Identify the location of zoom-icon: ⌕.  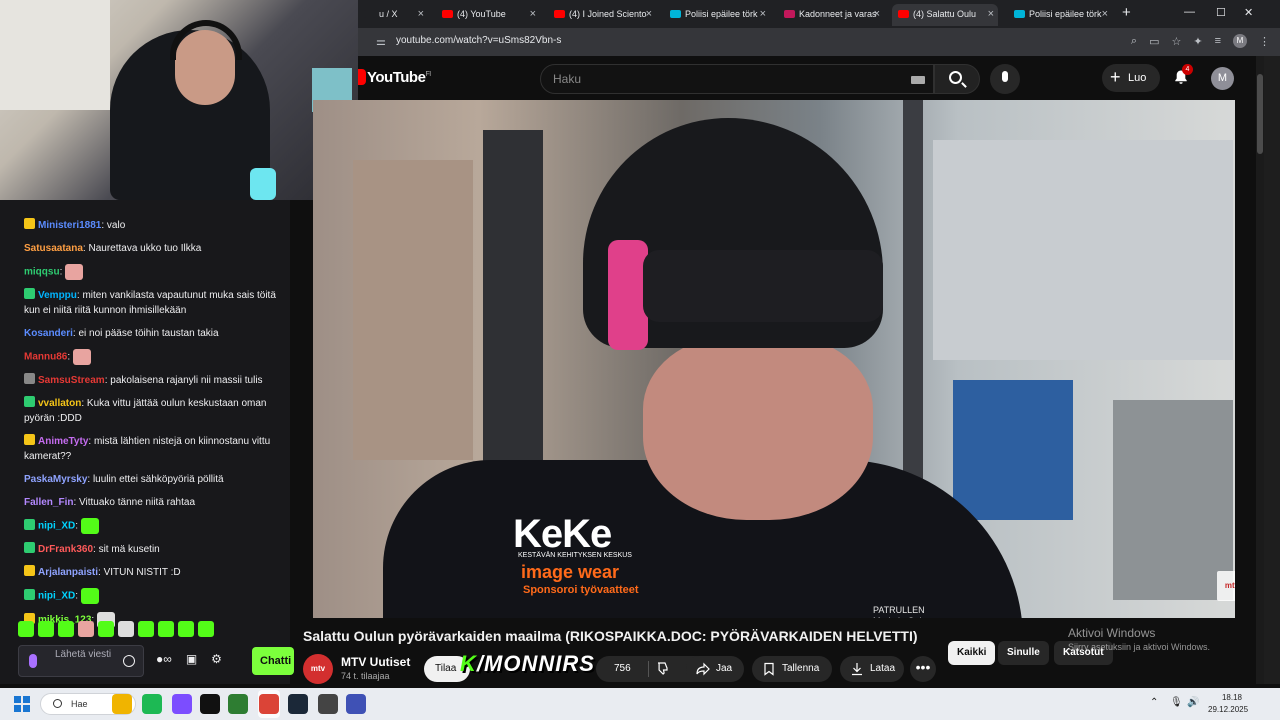
(1134, 41).